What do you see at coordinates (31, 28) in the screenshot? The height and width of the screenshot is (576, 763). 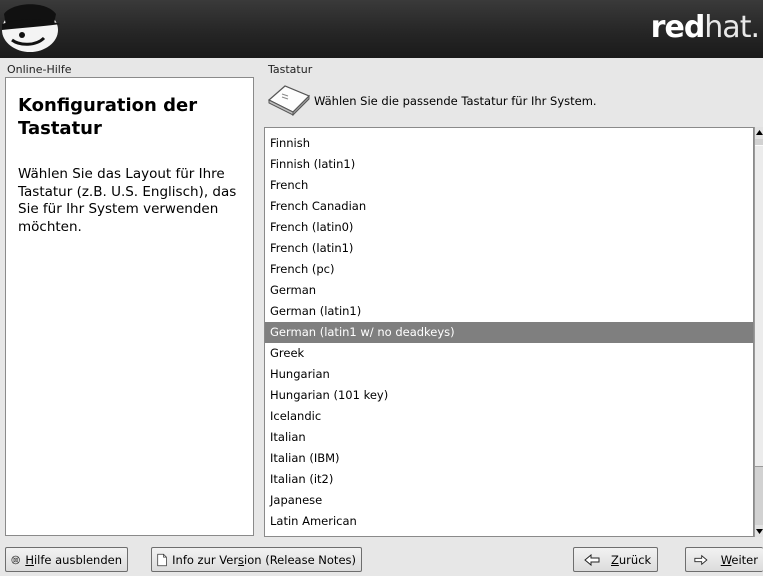 I see `shadowman-logo-icon` at bounding box center [31, 28].